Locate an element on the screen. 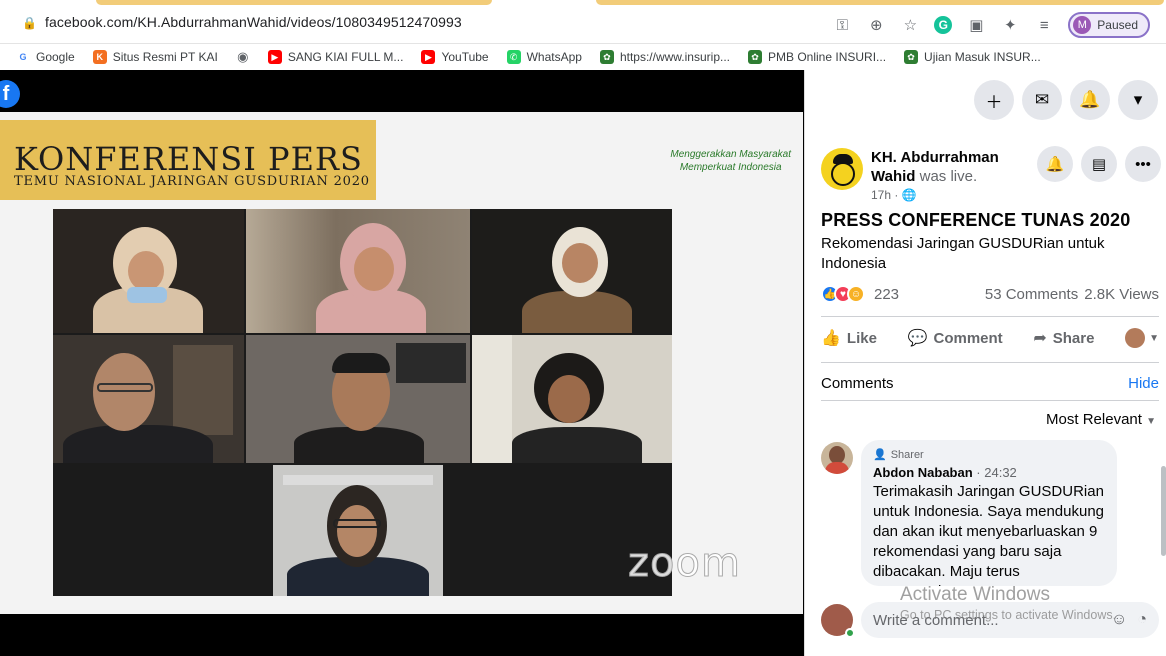 This screenshot has height=656, width=1166. sharer-label: Sharer is located at coordinates (907, 454).